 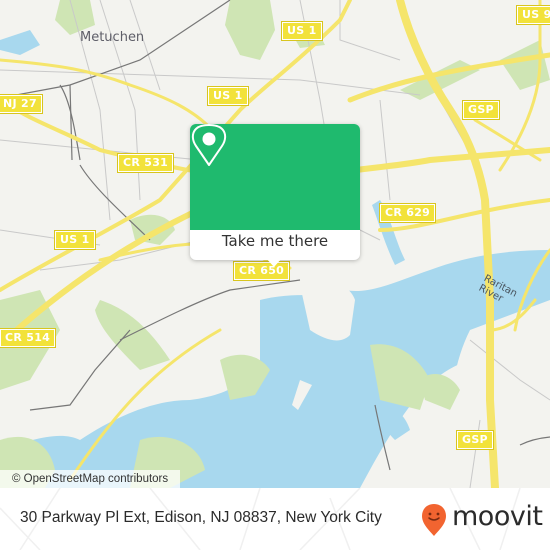 I want to click on popup-header, so click(x=275, y=177).